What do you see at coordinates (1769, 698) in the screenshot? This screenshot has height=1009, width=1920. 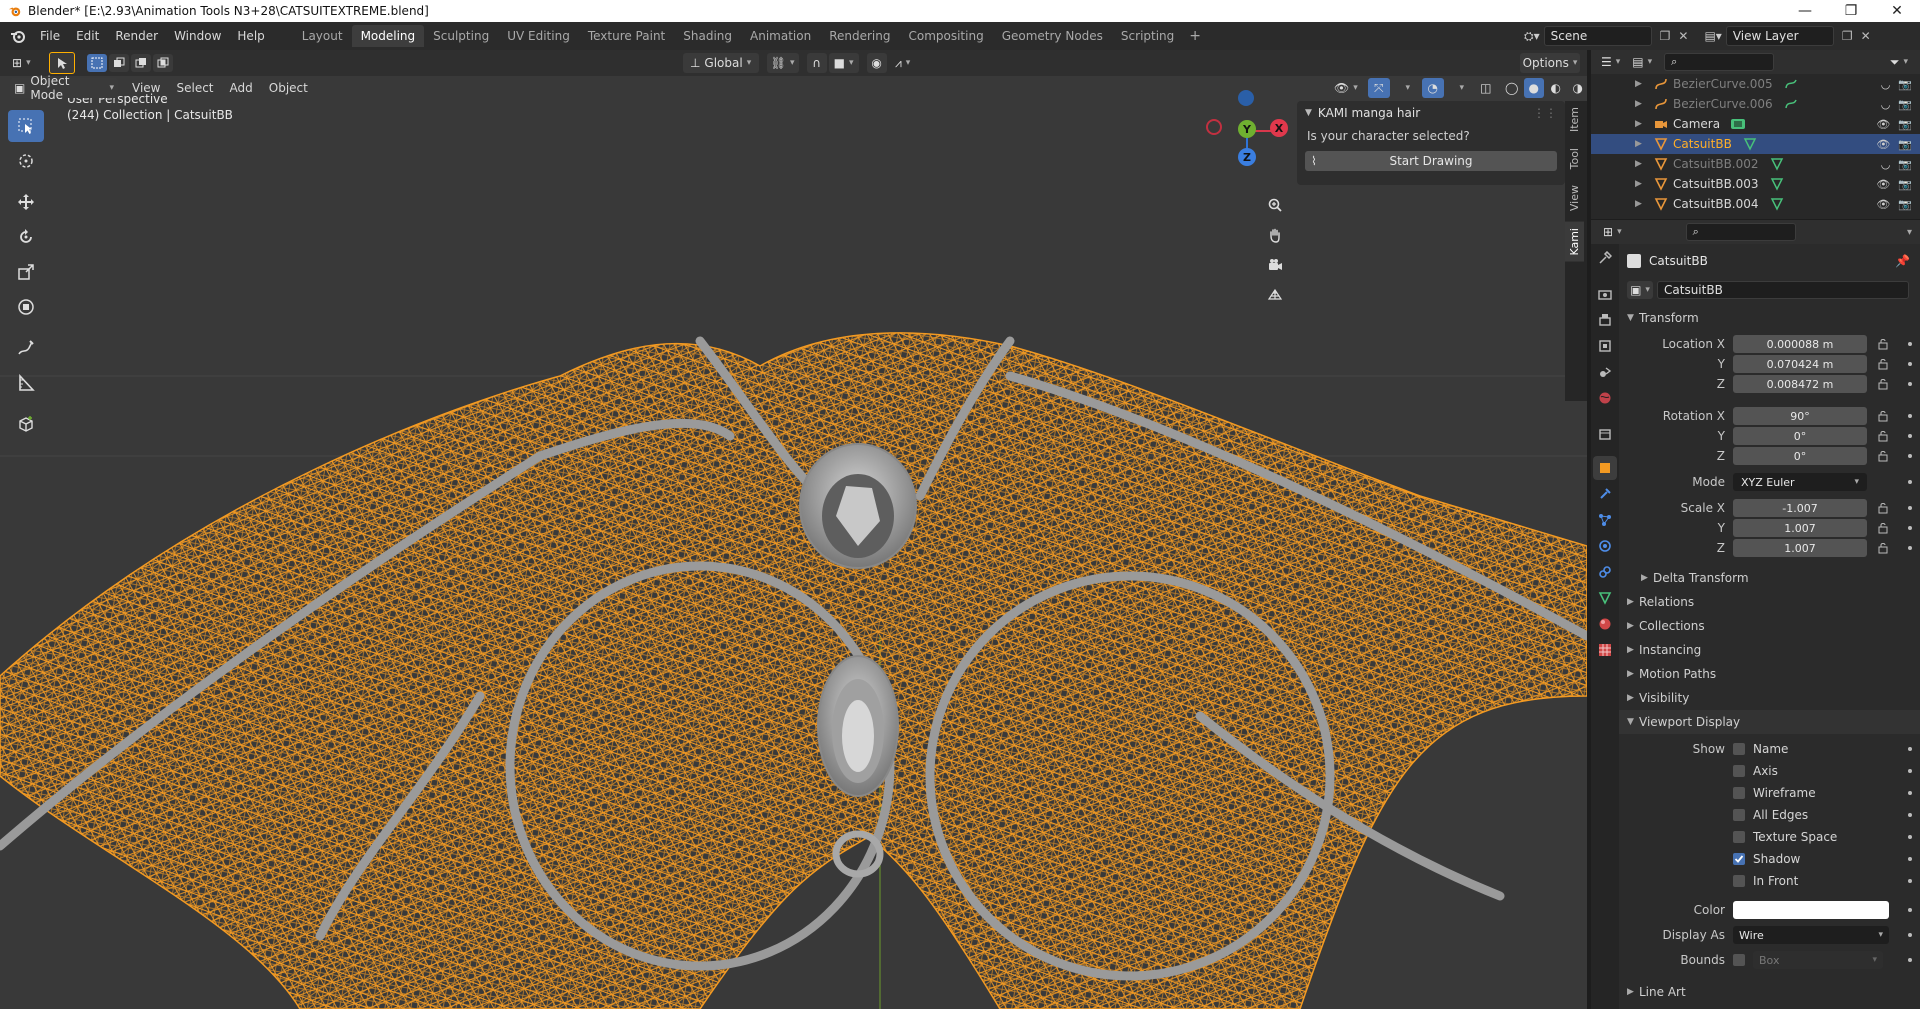 I see `section-visibility: ▶ Visibility` at bounding box center [1769, 698].